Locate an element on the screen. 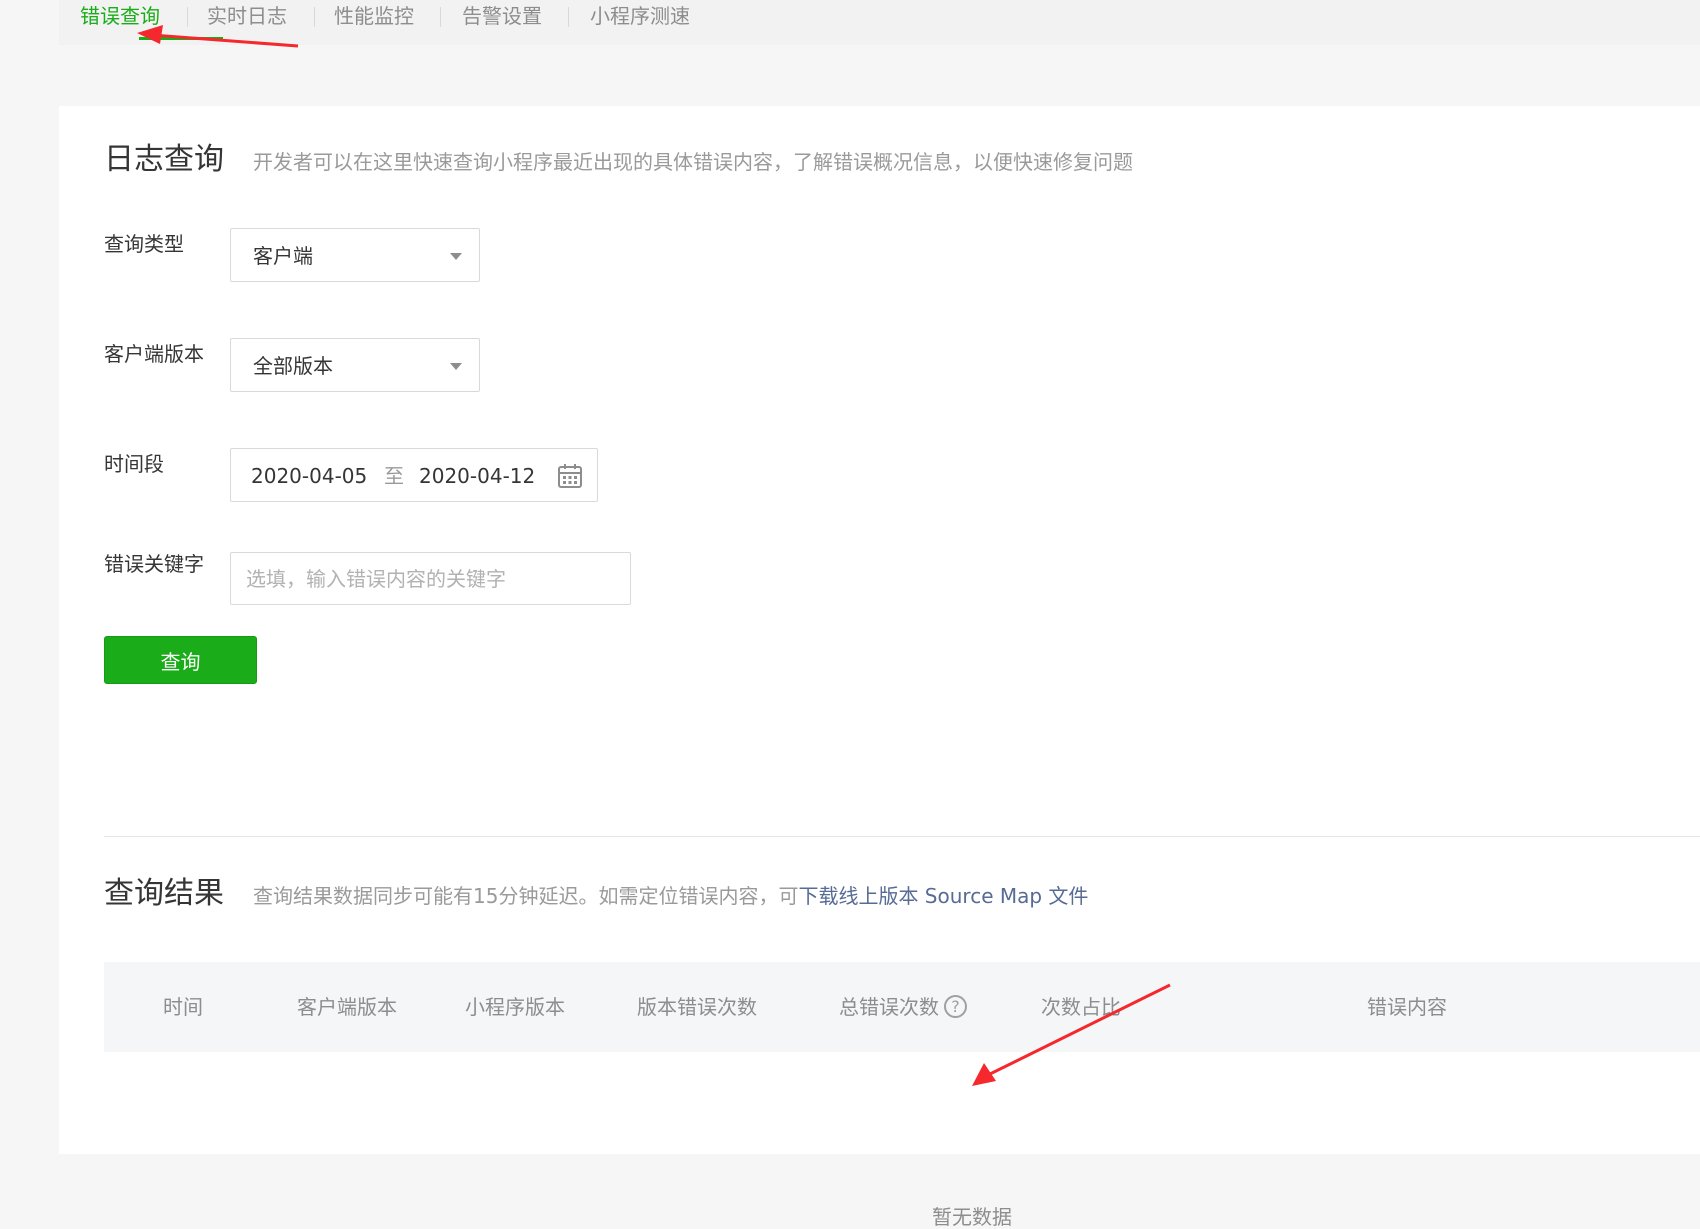 This screenshot has width=1700, height=1229. client-version-value: 全部版本 is located at coordinates (293, 366).